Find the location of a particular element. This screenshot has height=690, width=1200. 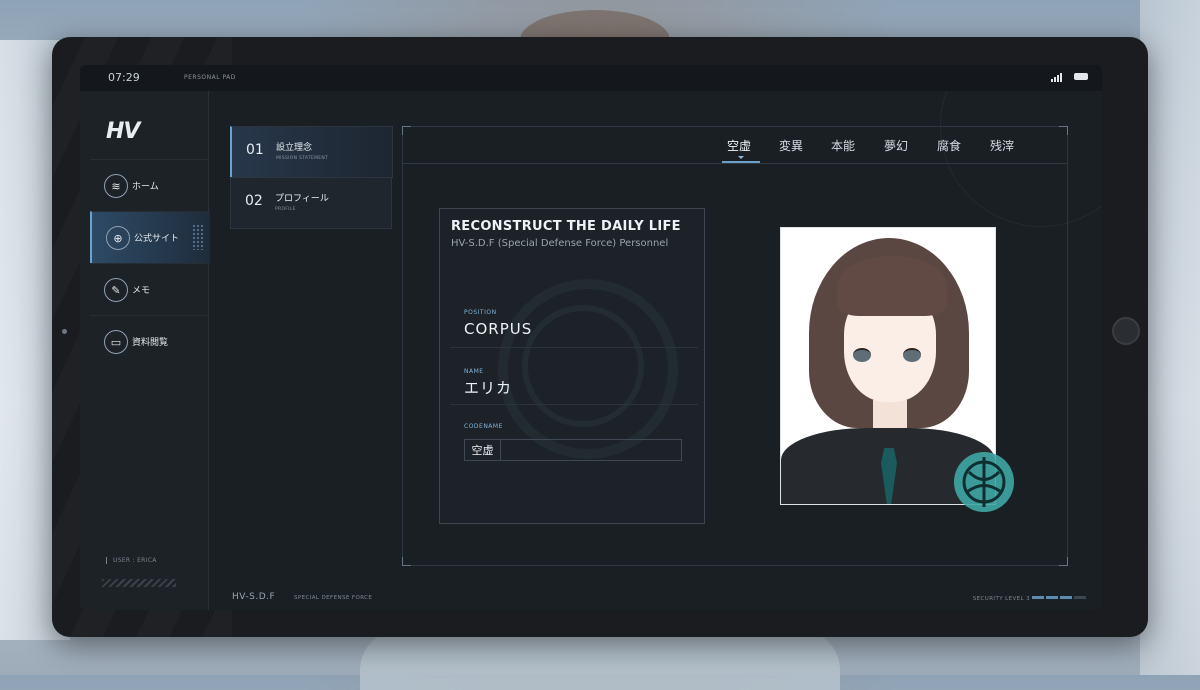

dot-pattern is located at coordinates (198, 237).